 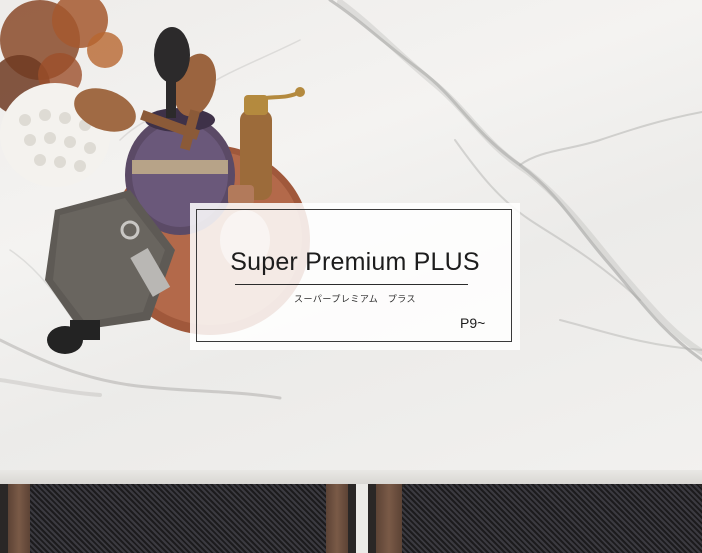 What do you see at coordinates (180, 518) in the screenshot?
I see `chair-left` at bounding box center [180, 518].